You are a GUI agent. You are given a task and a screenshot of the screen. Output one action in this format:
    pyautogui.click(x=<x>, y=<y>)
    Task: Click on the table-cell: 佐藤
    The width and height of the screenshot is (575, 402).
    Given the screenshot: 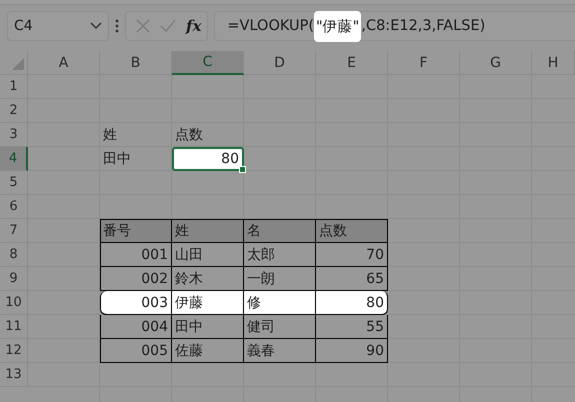 What is the action you would take?
    pyautogui.click(x=208, y=351)
    